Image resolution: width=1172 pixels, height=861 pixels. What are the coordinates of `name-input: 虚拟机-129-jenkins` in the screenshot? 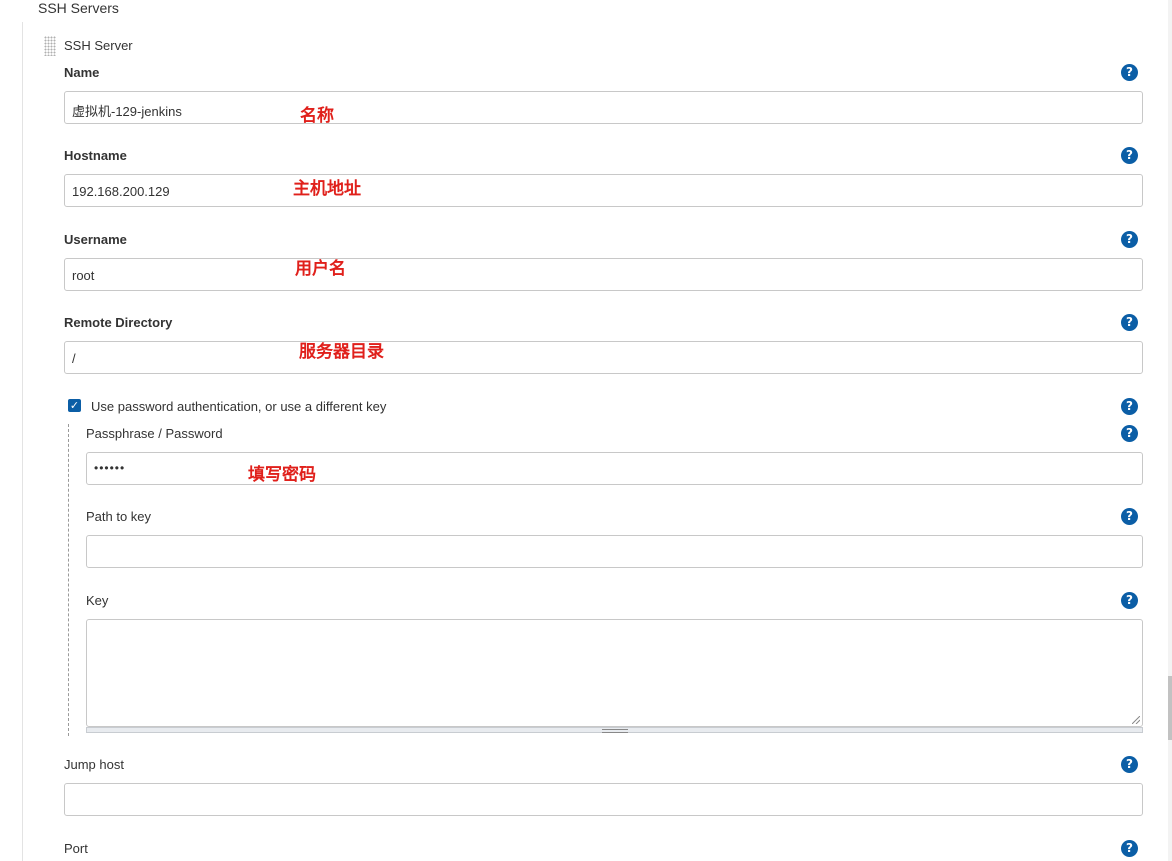 It's located at (603, 107).